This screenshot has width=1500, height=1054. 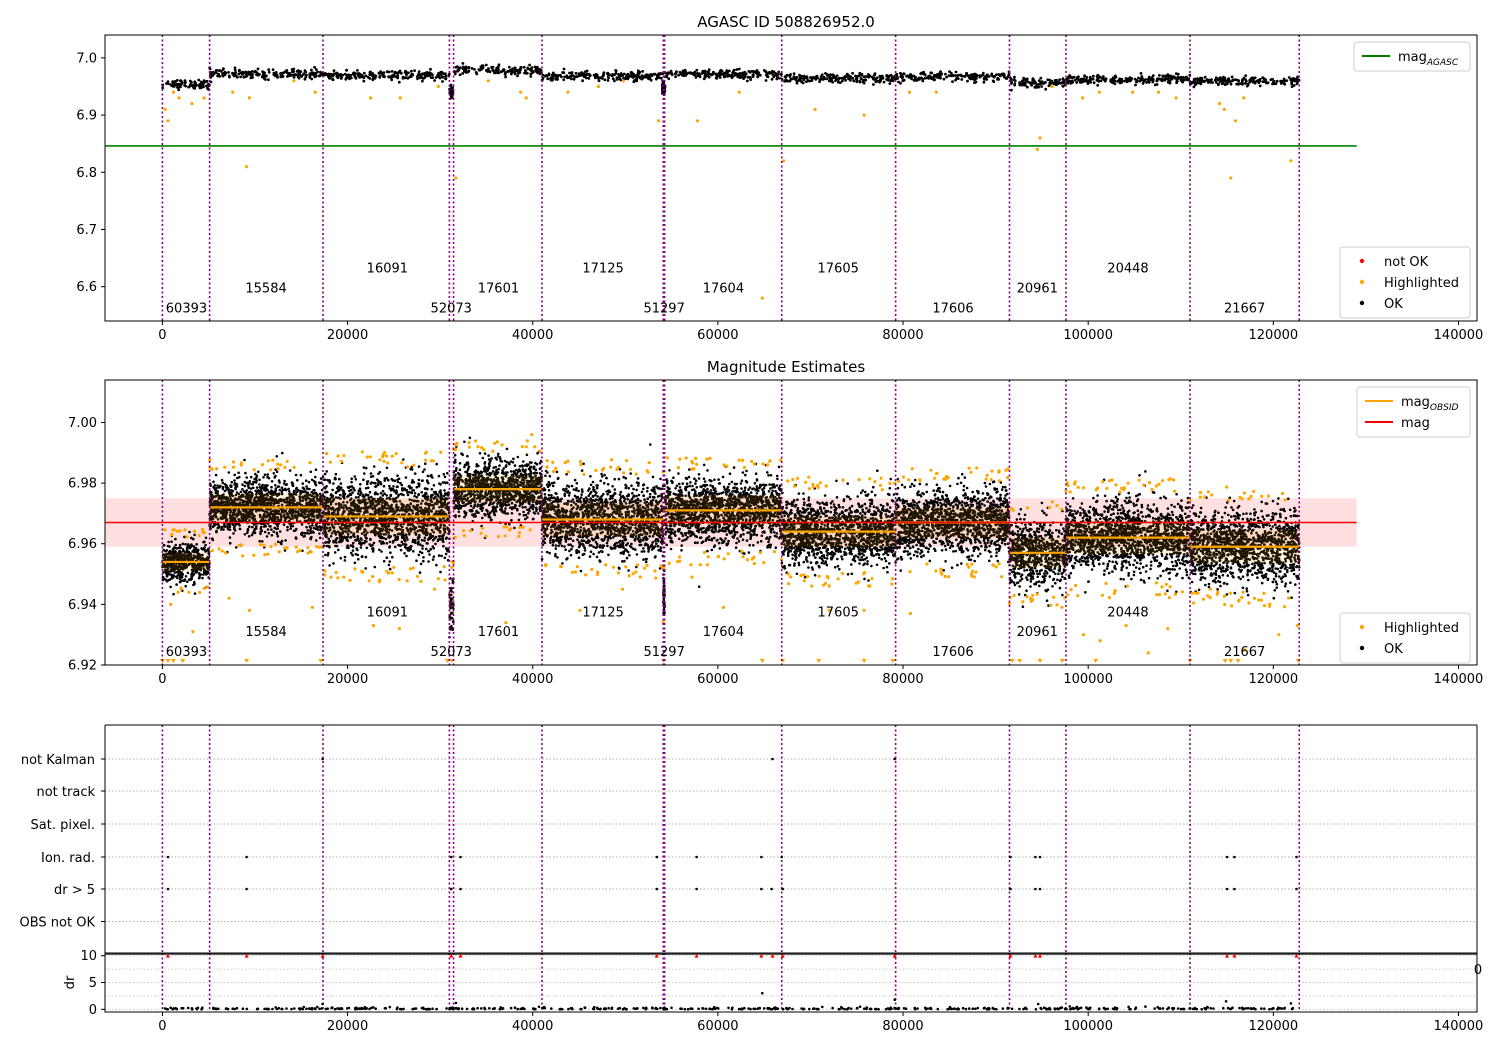 What do you see at coordinates (663, 308) in the screenshot?
I see `obsid-label: 51297` at bounding box center [663, 308].